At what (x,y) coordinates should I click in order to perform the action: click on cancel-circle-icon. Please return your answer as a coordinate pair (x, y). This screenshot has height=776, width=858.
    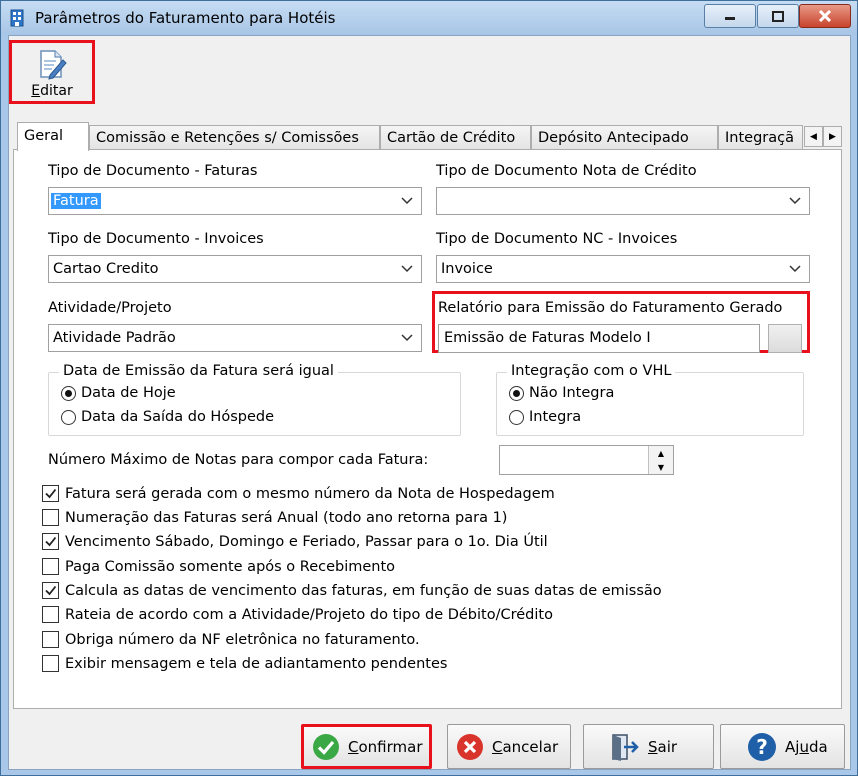
    Looking at the image, I should click on (470, 746).